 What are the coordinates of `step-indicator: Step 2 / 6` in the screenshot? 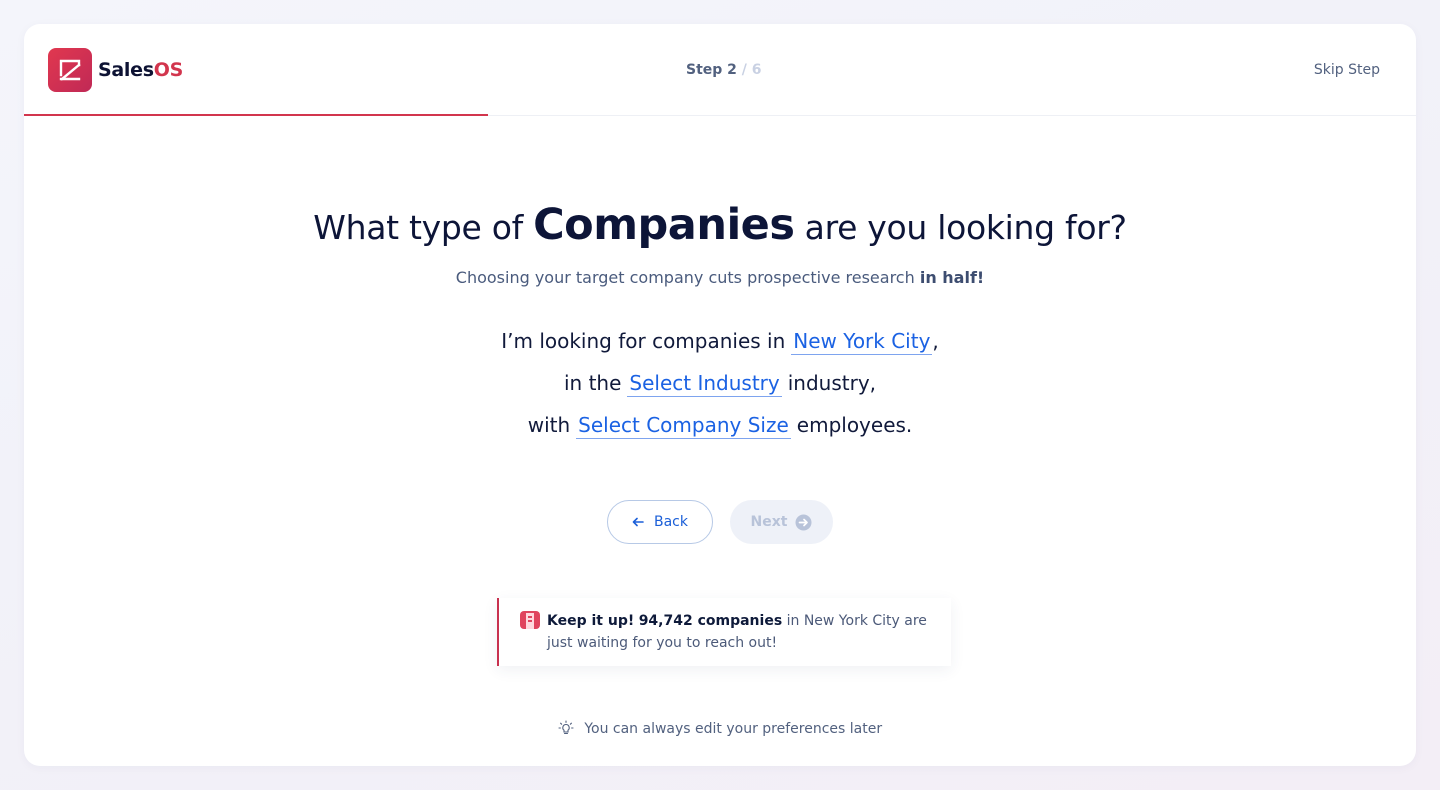 It's located at (724, 70).